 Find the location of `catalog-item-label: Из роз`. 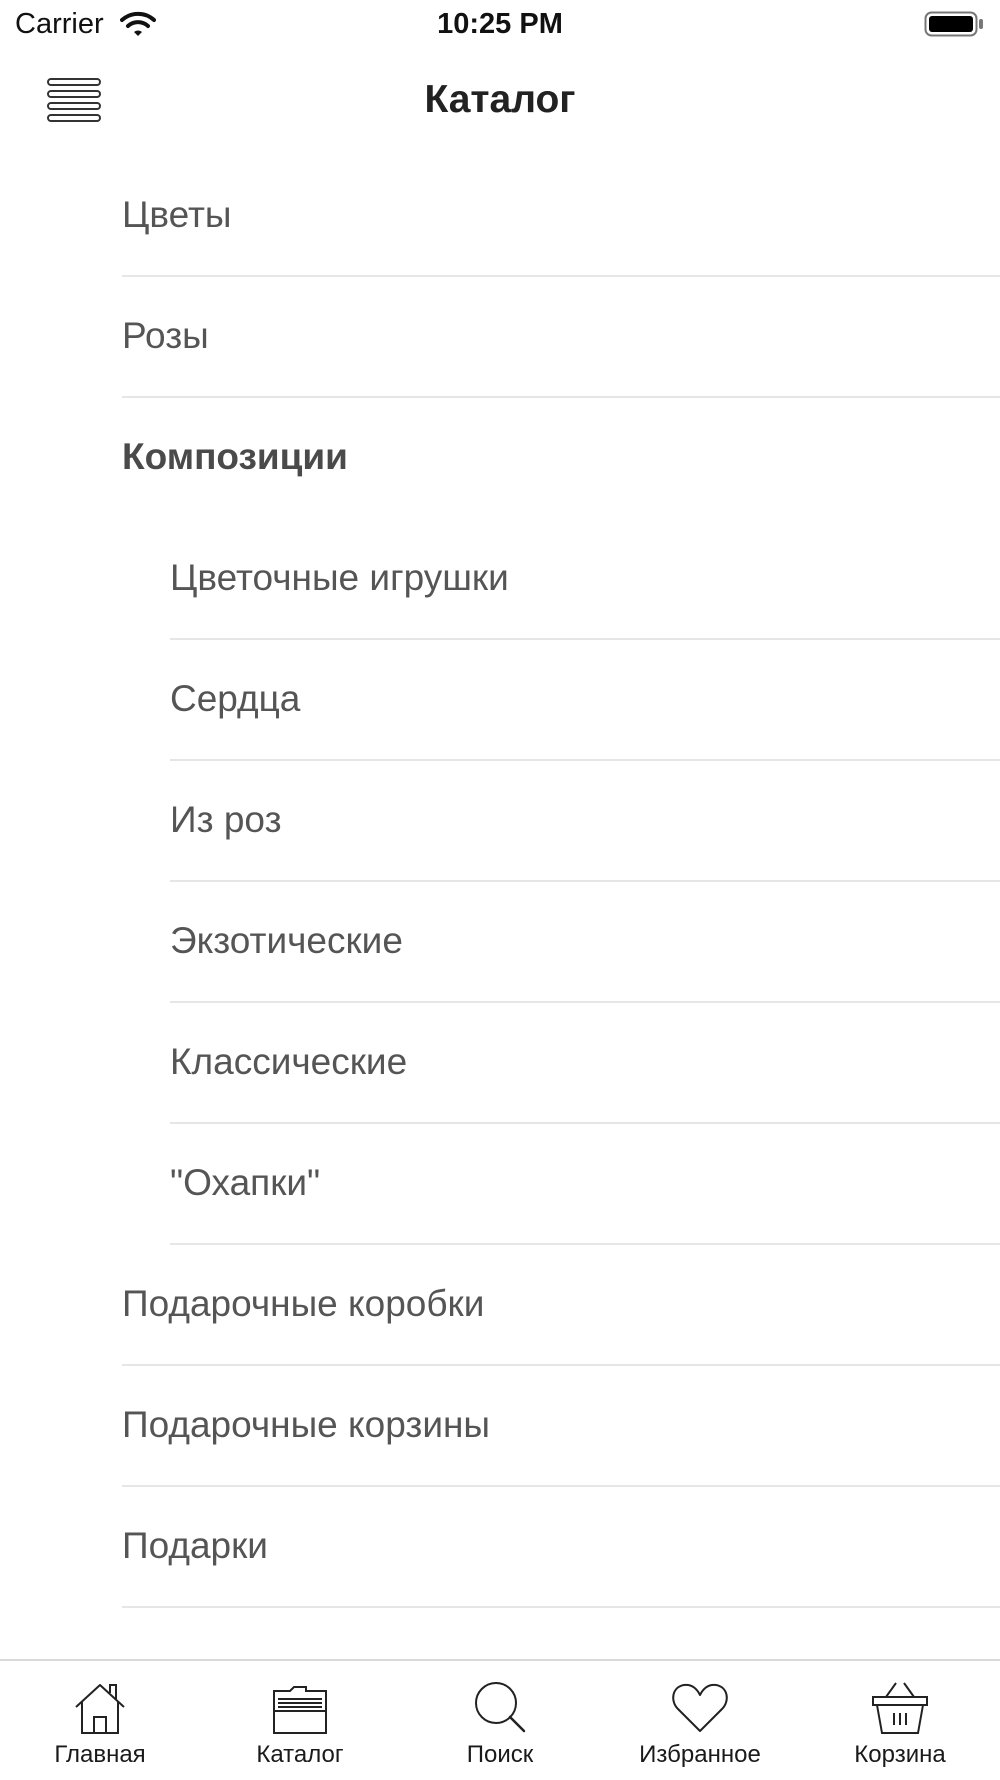

catalog-item-label: Из роз is located at coordinates (226, 819).